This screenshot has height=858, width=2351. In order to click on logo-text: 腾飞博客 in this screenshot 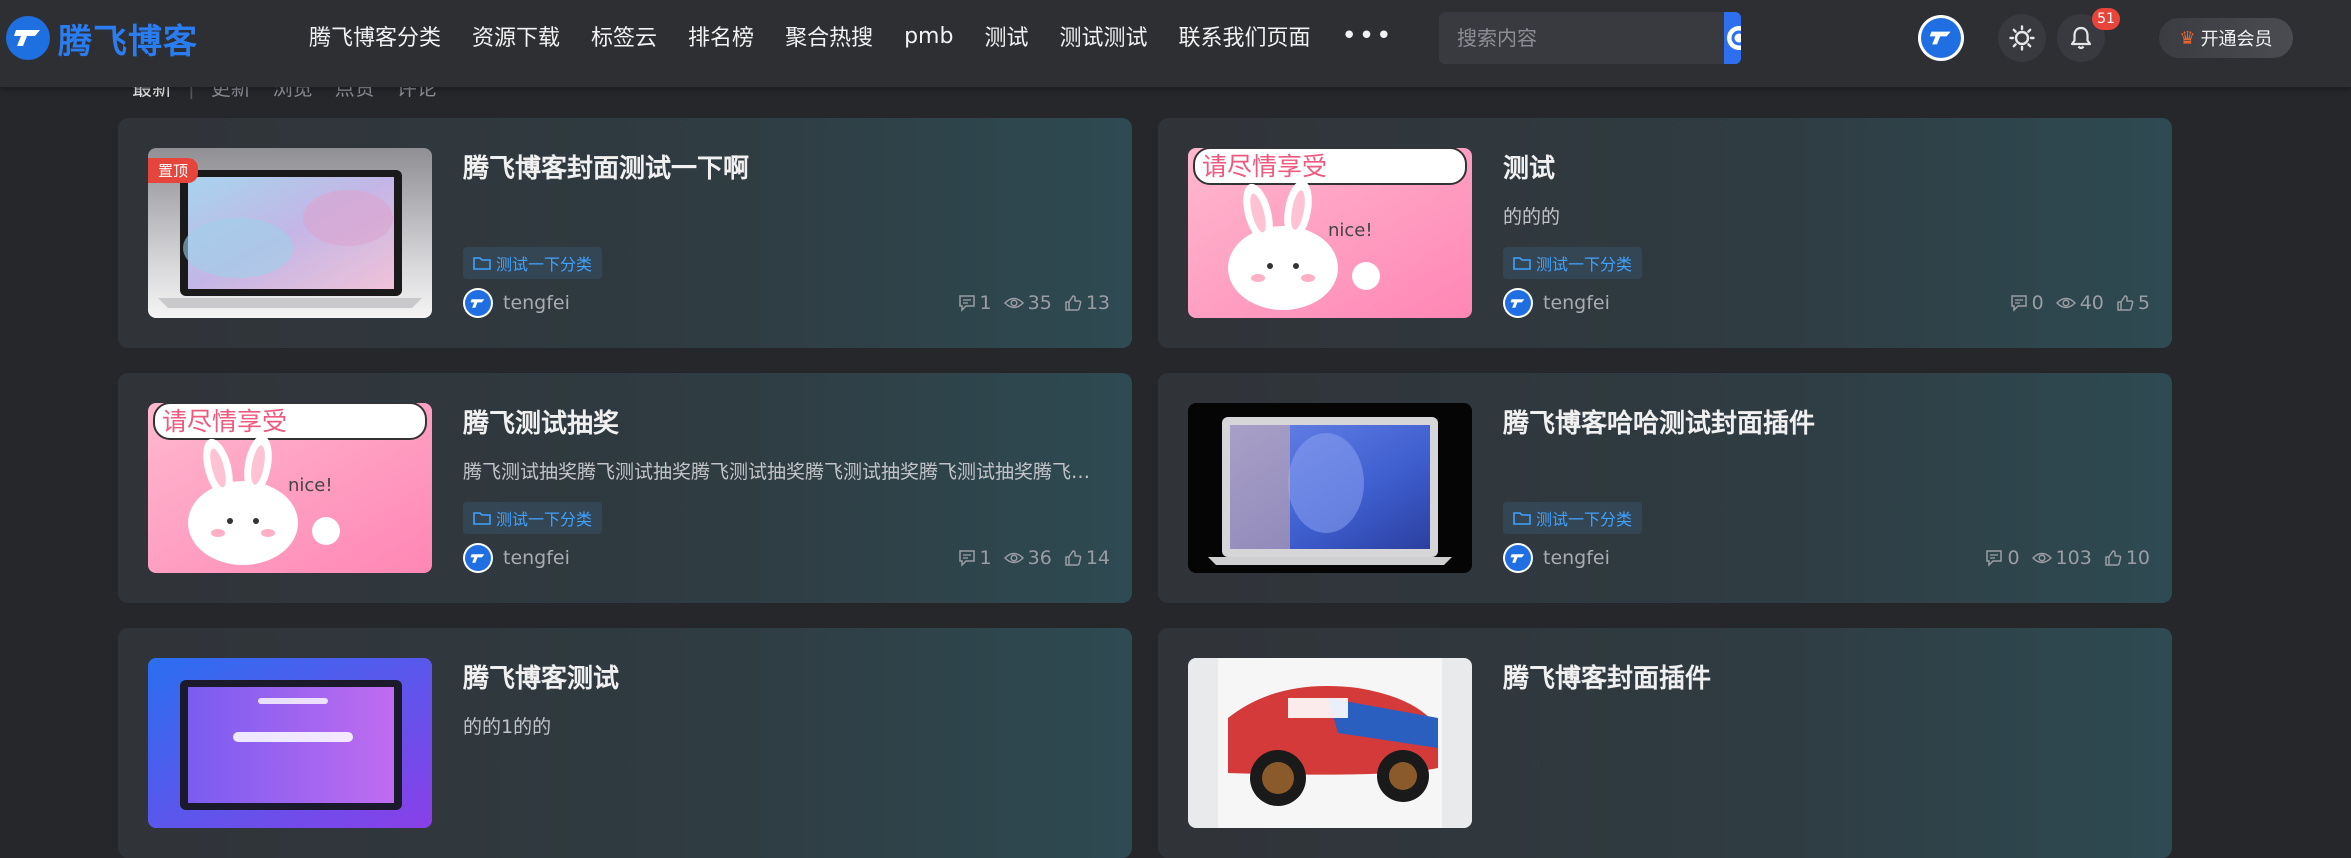, I will do `click(128, 41)`.